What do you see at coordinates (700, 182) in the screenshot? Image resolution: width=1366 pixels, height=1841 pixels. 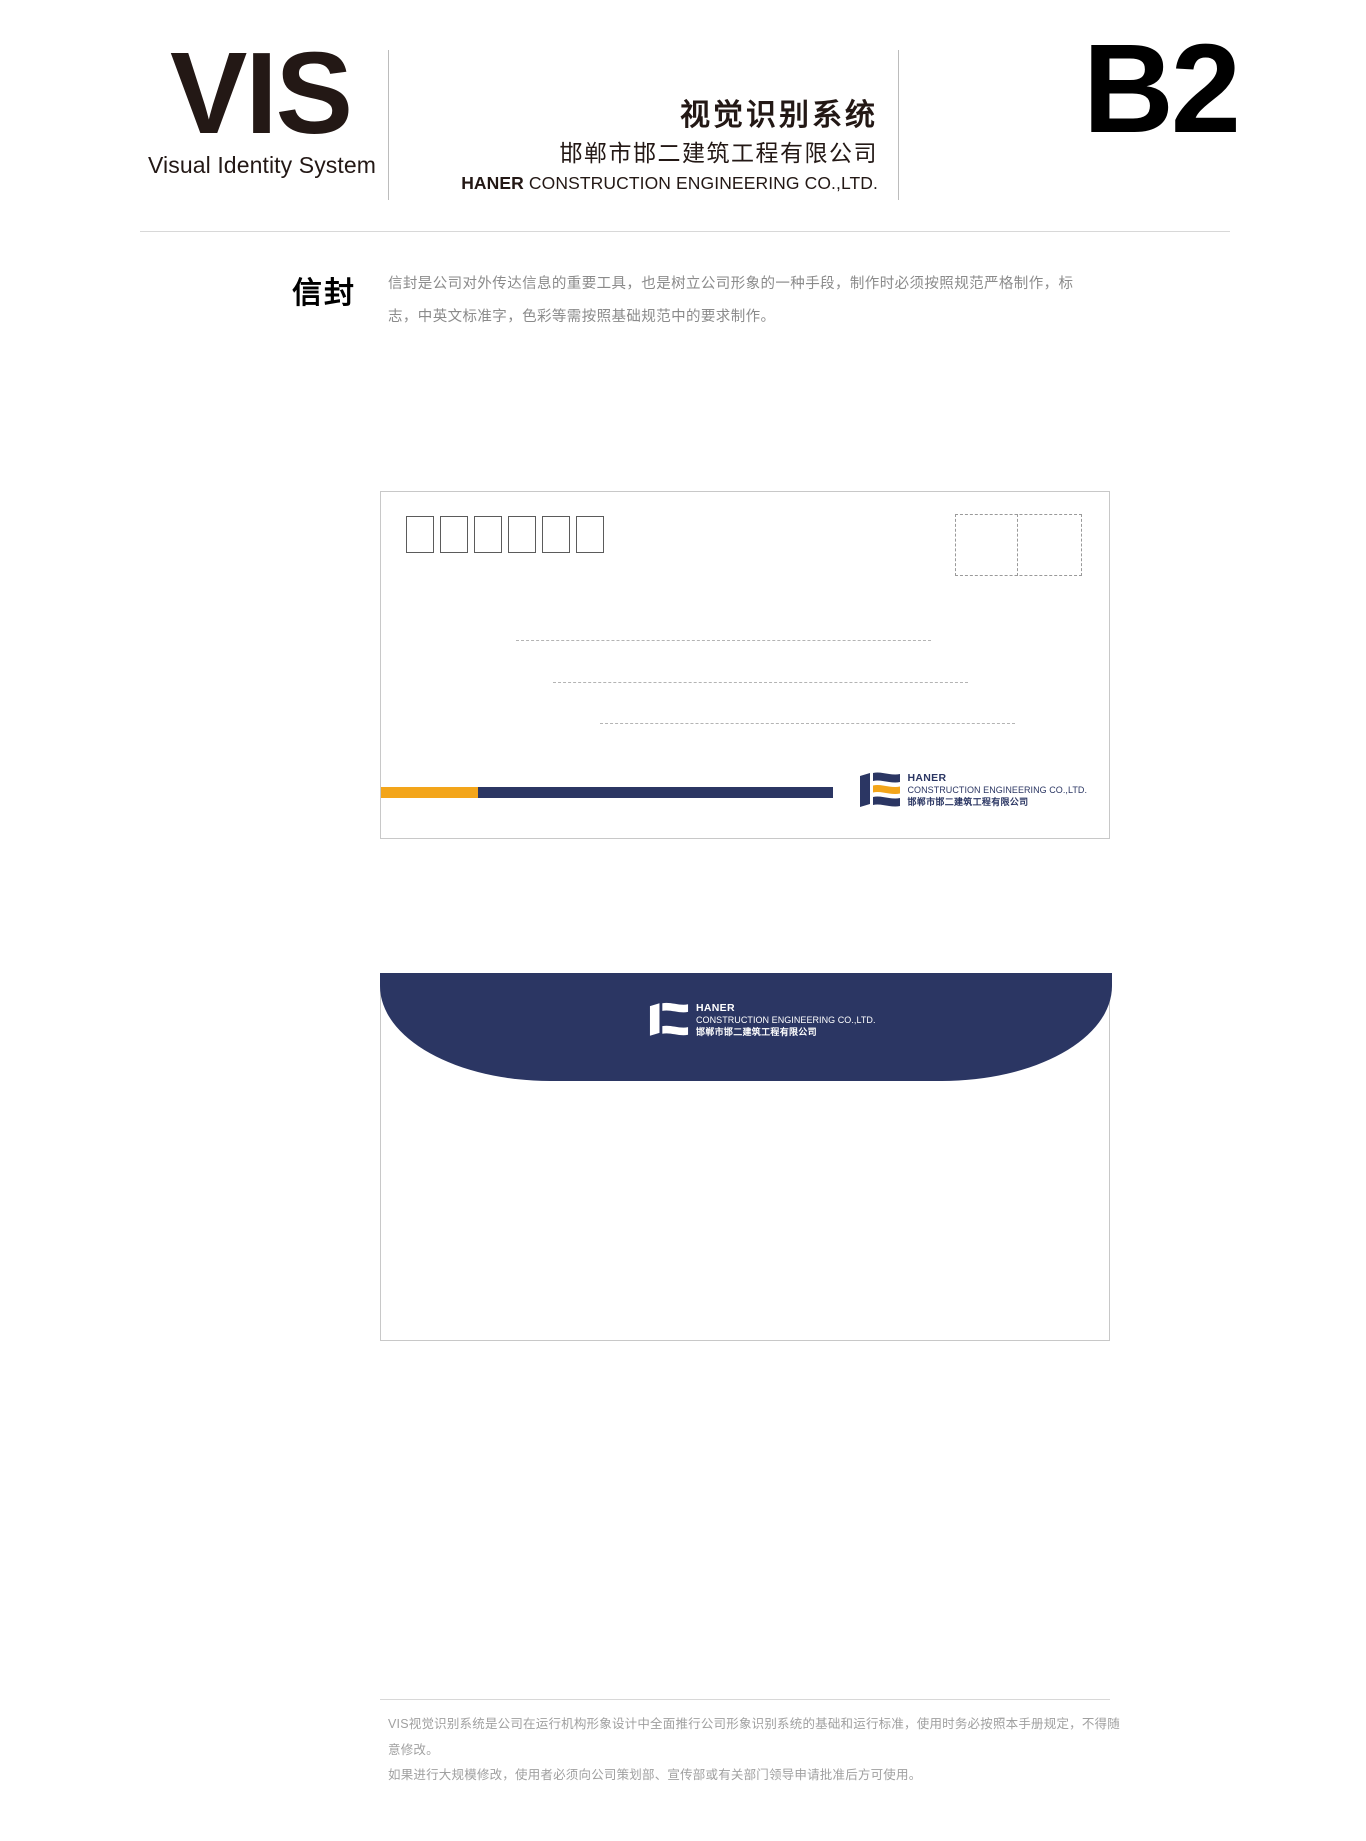 I see `header-company-en-rest: CONSTRUCTION ENGINEERING CO.,LTD.` at bounding box center [700, 182].